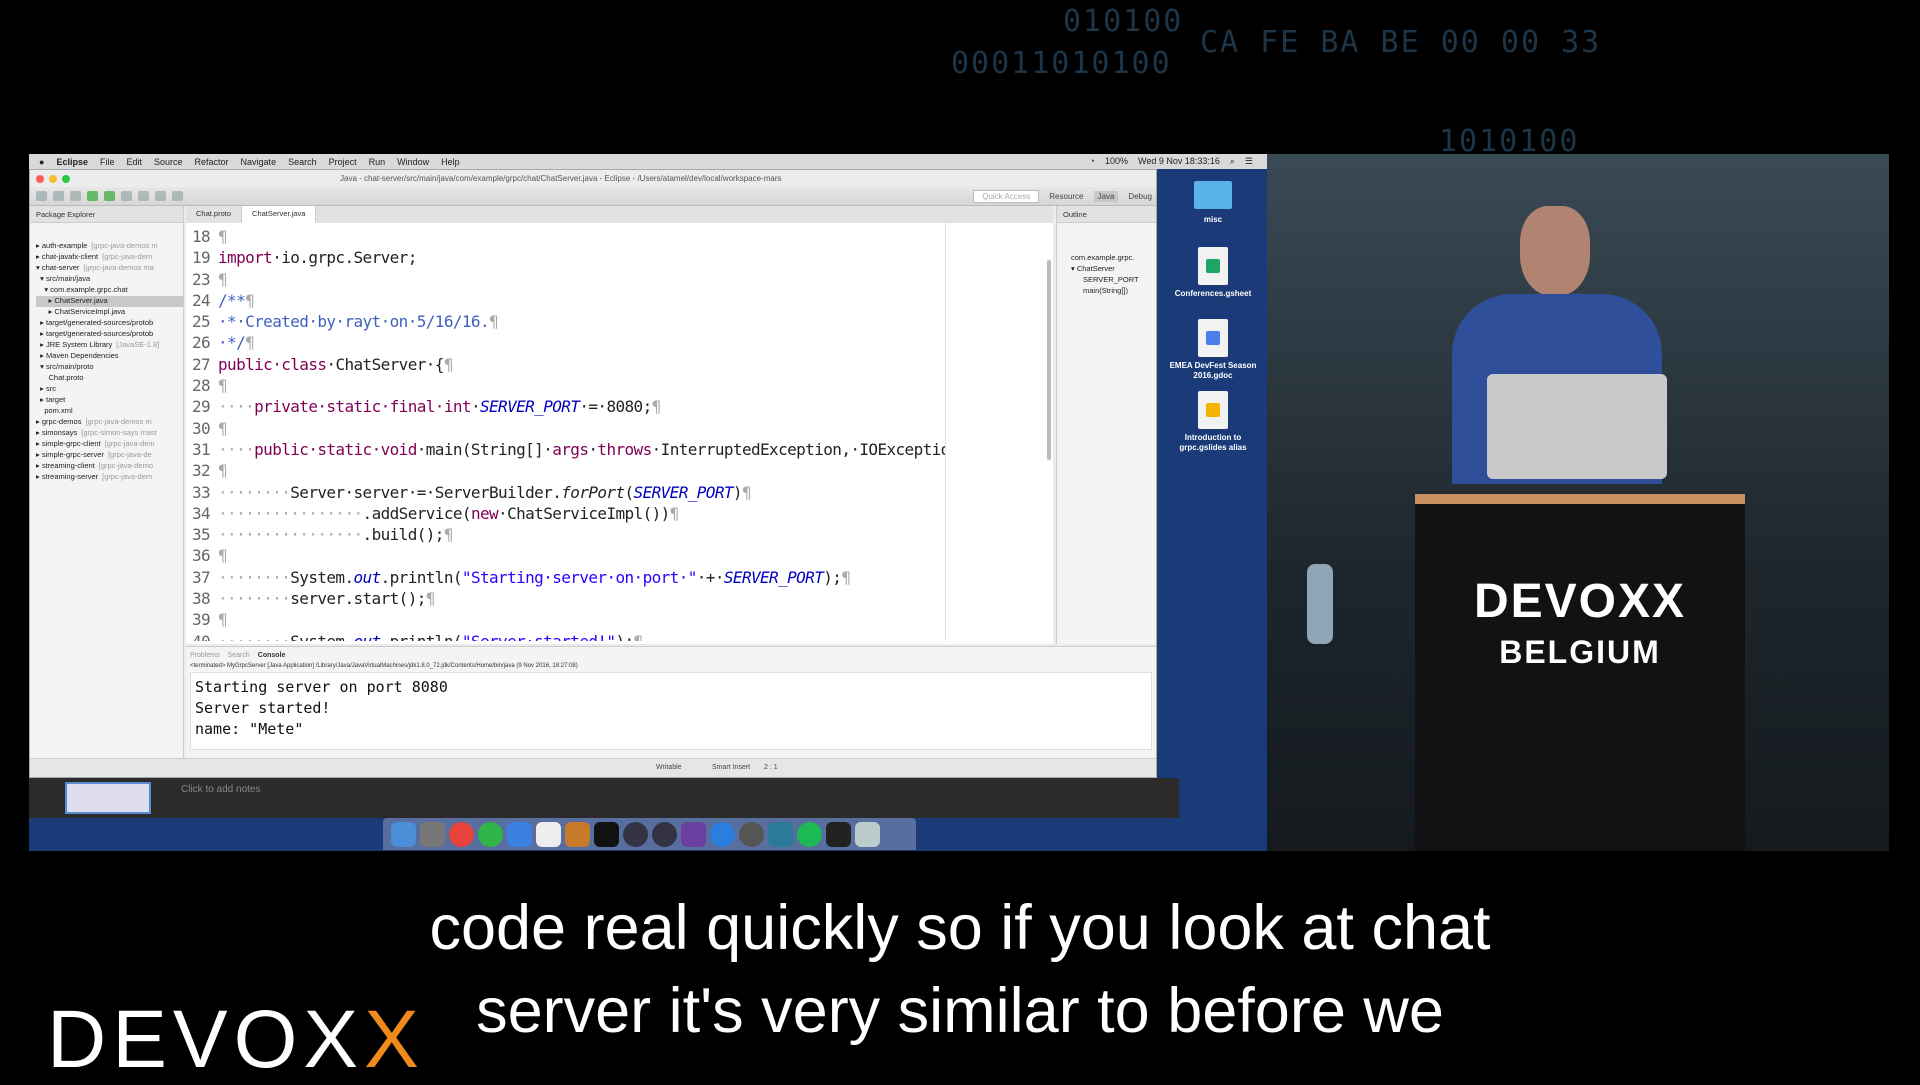  Describe the element at coordinates (109, 356) in the screenshot. I see `package-explorer-item: ▸ Maven Dependencies` at that location.